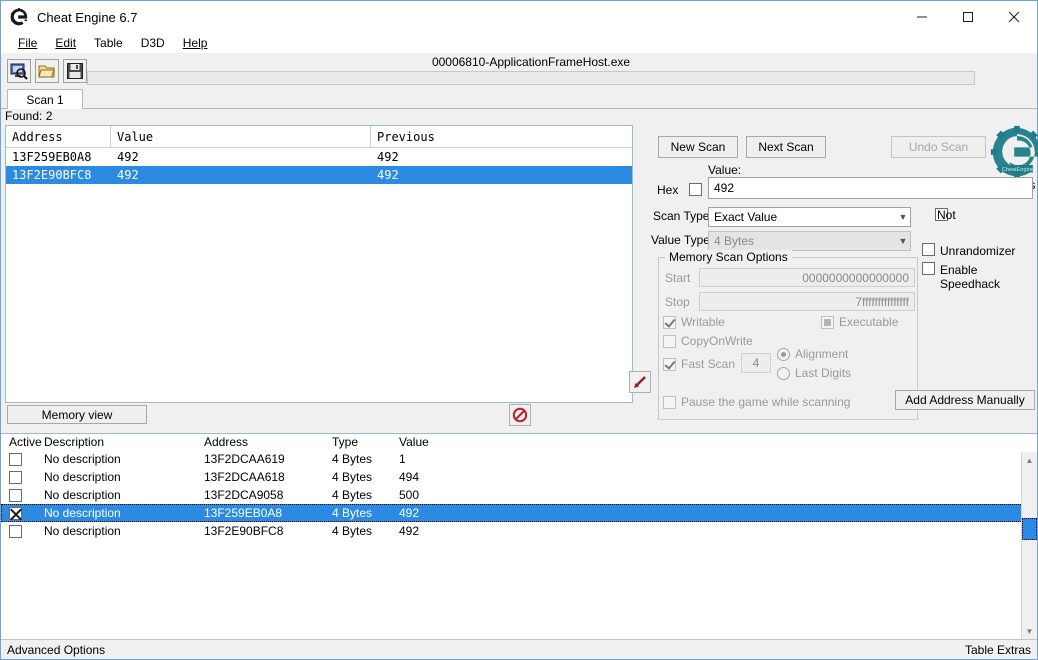  What do you see at coordinates (531, 70) in the screenshot?
I see `process-info: 00006810-ApplicationFrameHost.exe` at bounding box center [531, 70].